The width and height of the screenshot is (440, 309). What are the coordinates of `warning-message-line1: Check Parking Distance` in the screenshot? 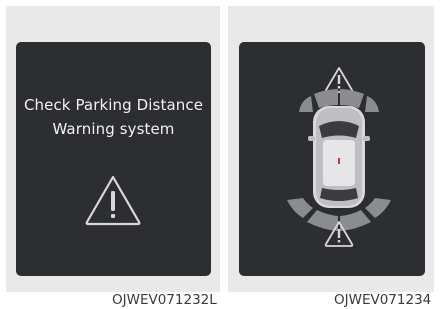 It's located at (113, 105).